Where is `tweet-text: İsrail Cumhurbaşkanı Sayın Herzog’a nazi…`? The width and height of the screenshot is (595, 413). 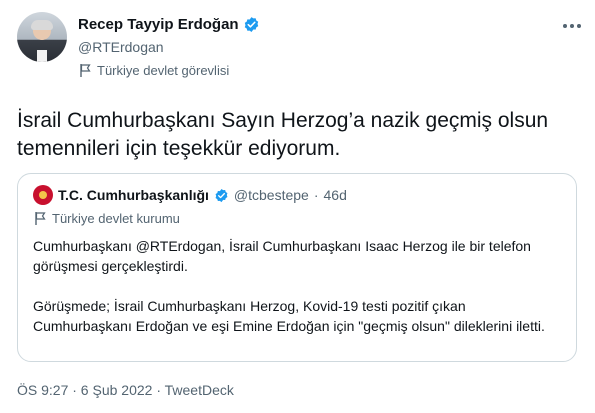 tweet-text: İsrail Cumhurbaşkanı Sayın Herzog’a nazi… is located at coordinates (283, 134).